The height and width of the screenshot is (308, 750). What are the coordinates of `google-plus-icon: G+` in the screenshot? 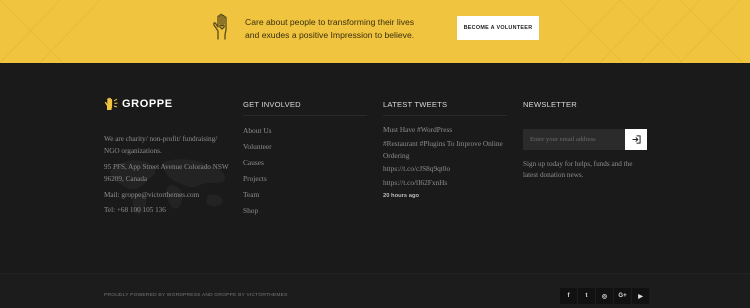 It's located at (622, 296).